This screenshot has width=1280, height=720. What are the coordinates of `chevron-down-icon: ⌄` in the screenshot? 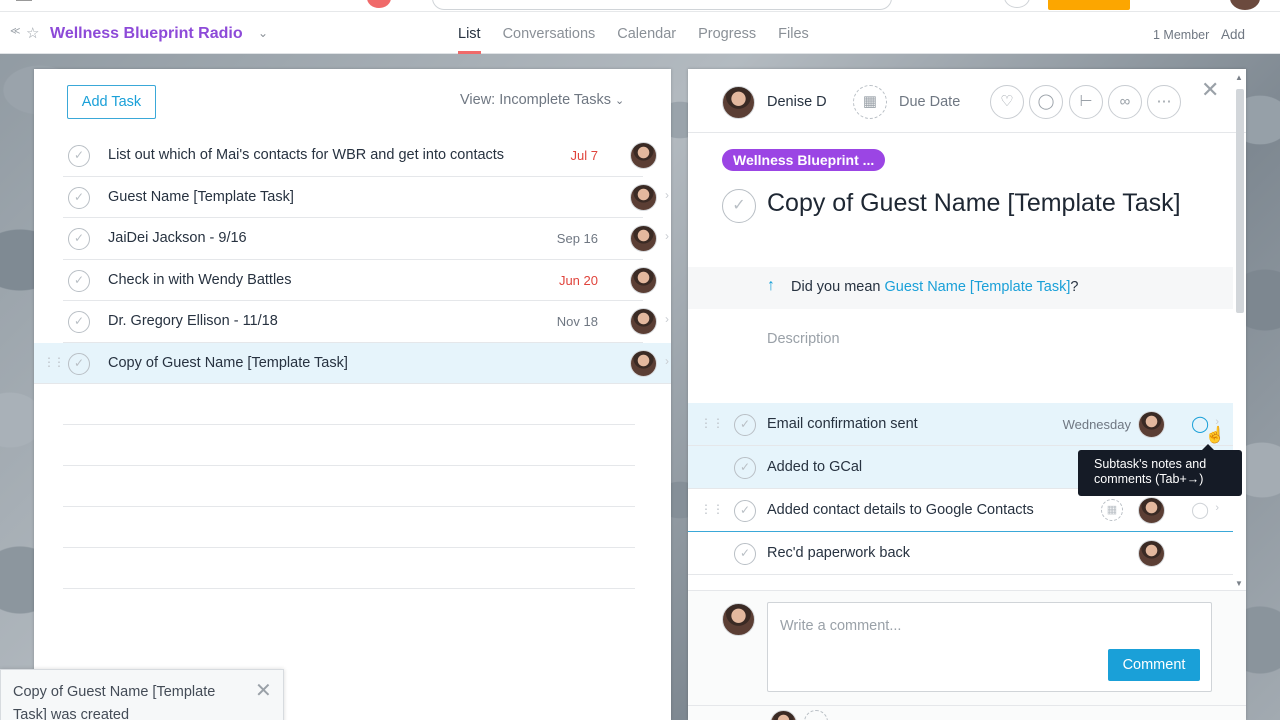 It's located at (263, 33).